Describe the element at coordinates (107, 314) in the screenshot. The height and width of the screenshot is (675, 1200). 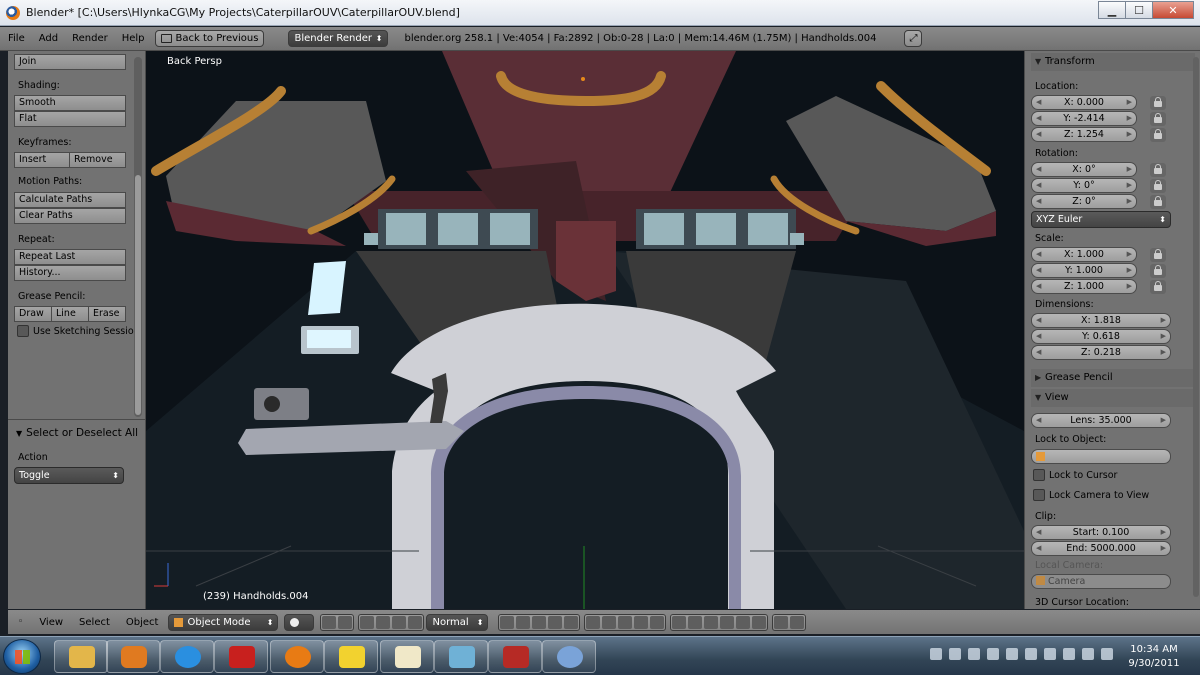
I see `grease-erase-button: Erase` at that location.